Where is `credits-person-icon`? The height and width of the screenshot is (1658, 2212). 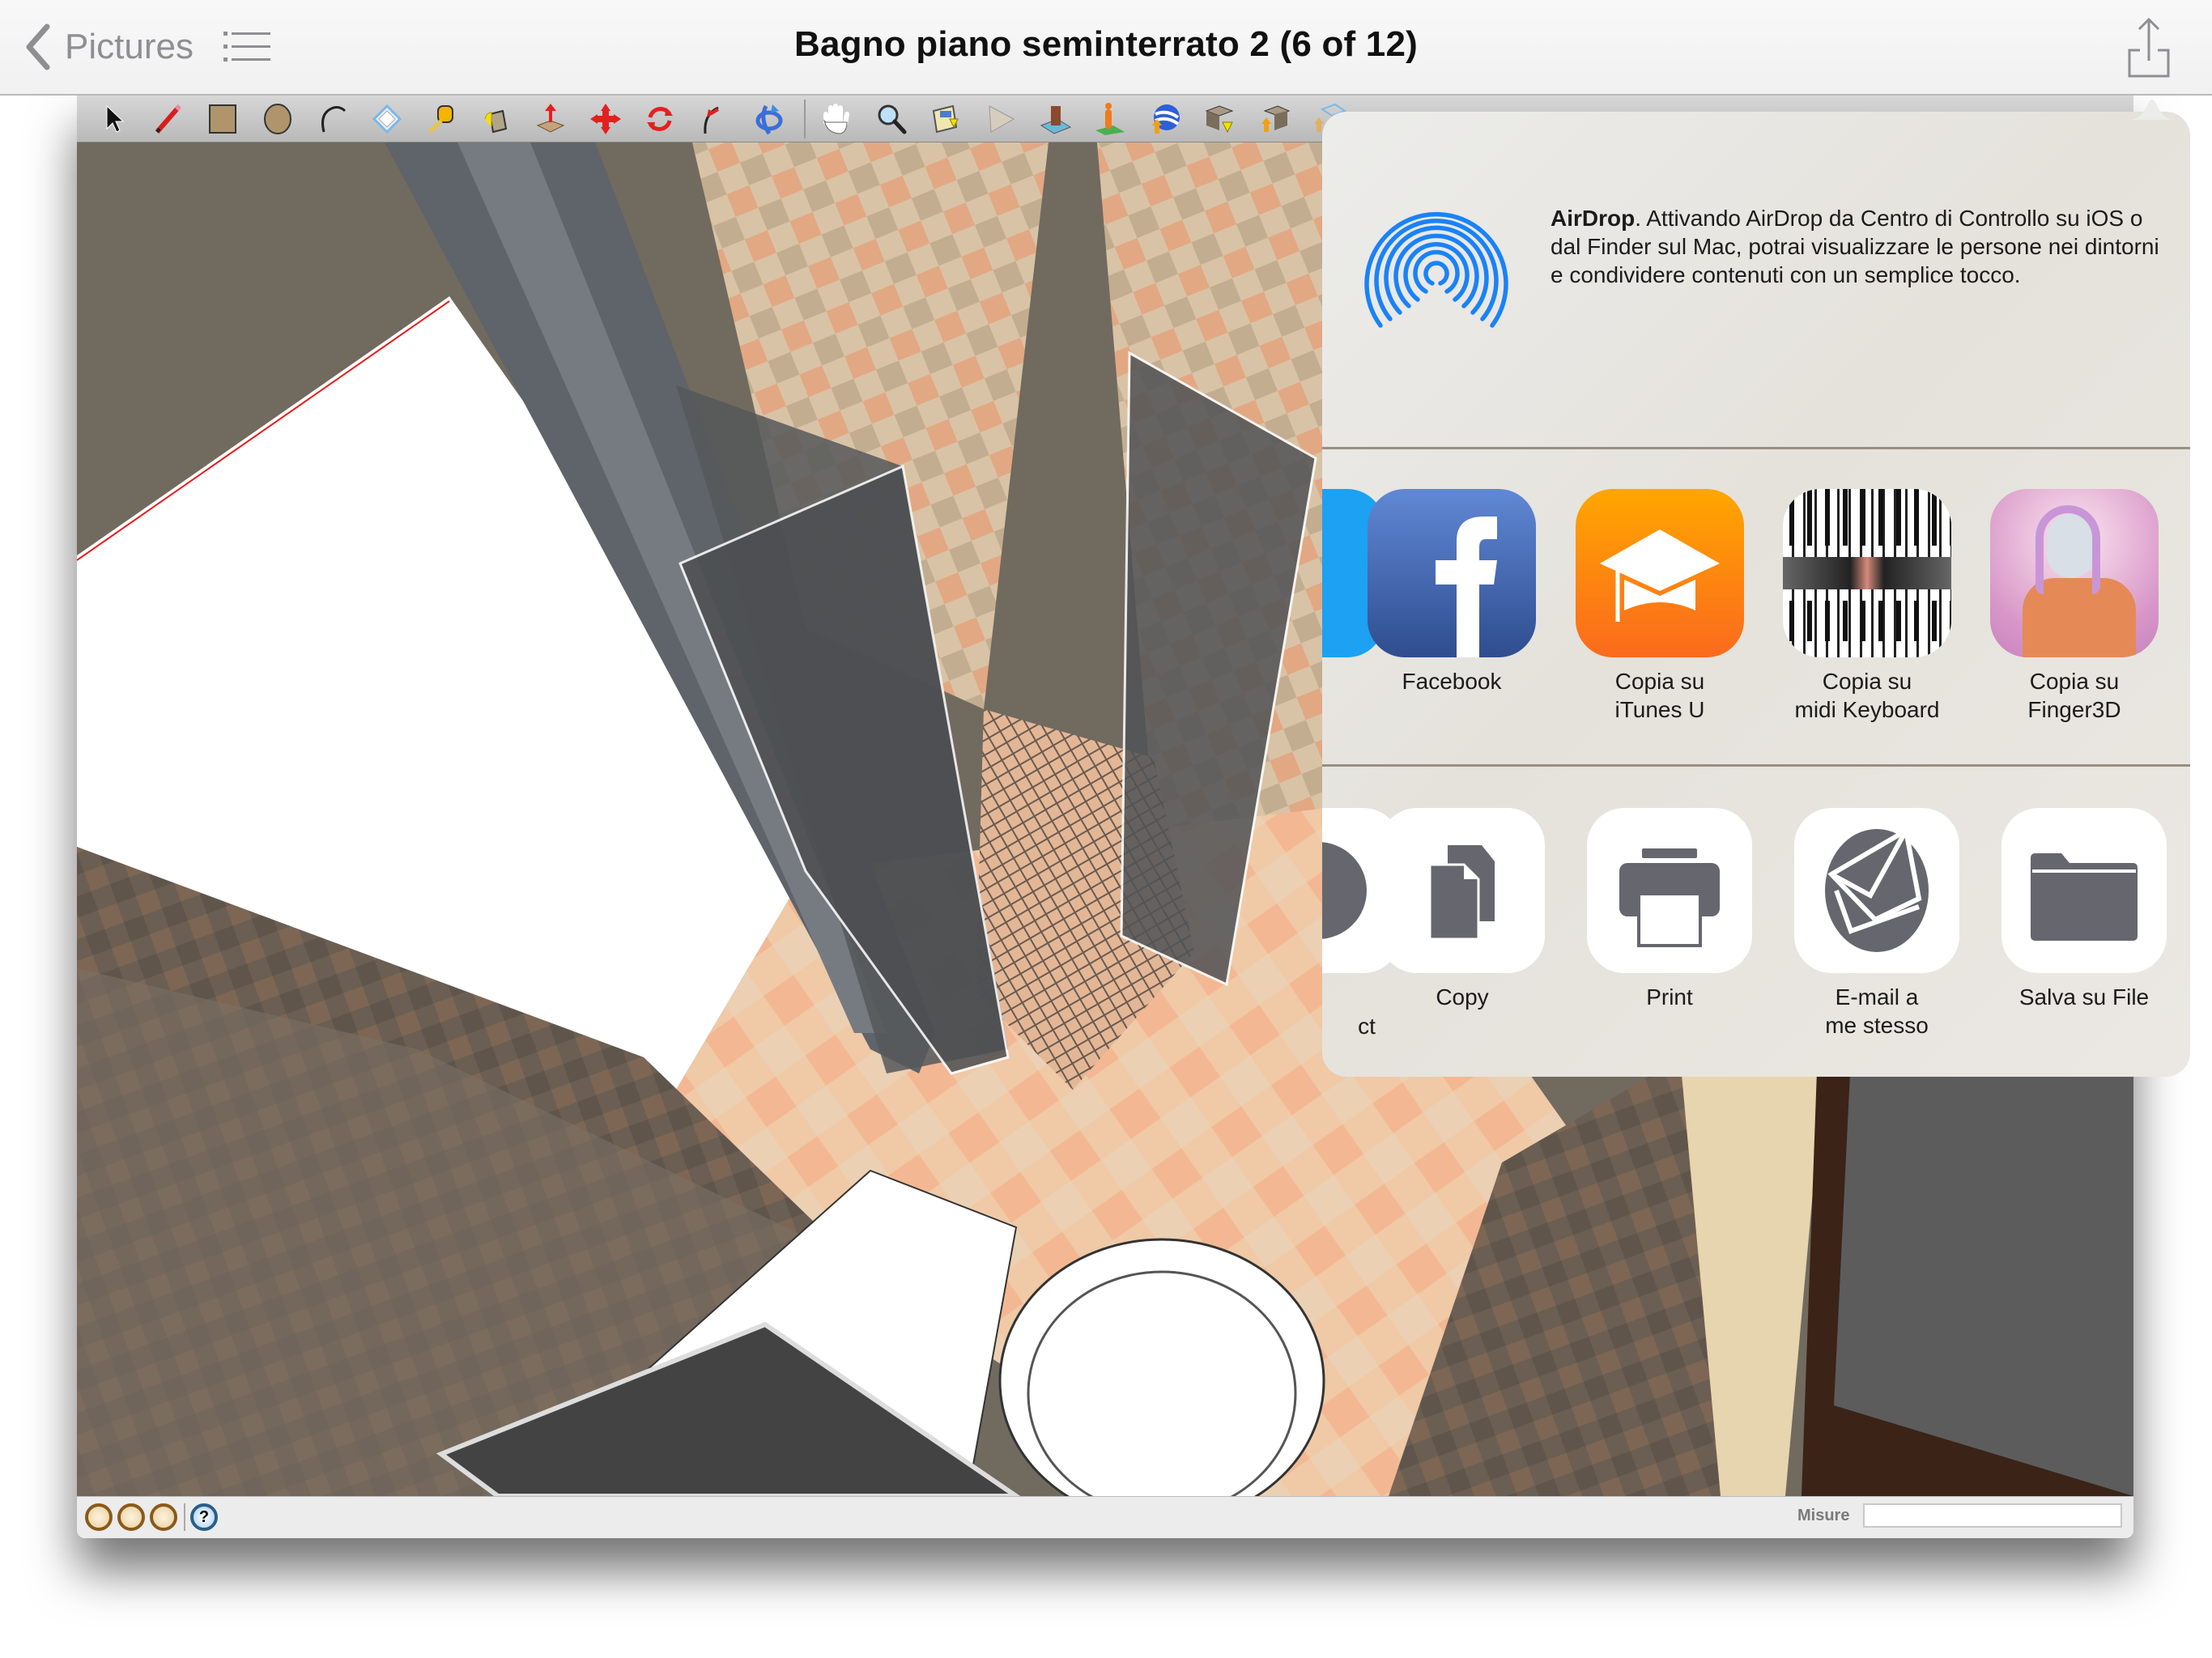
credits-person-icon is located at coordinates (131, 1517).